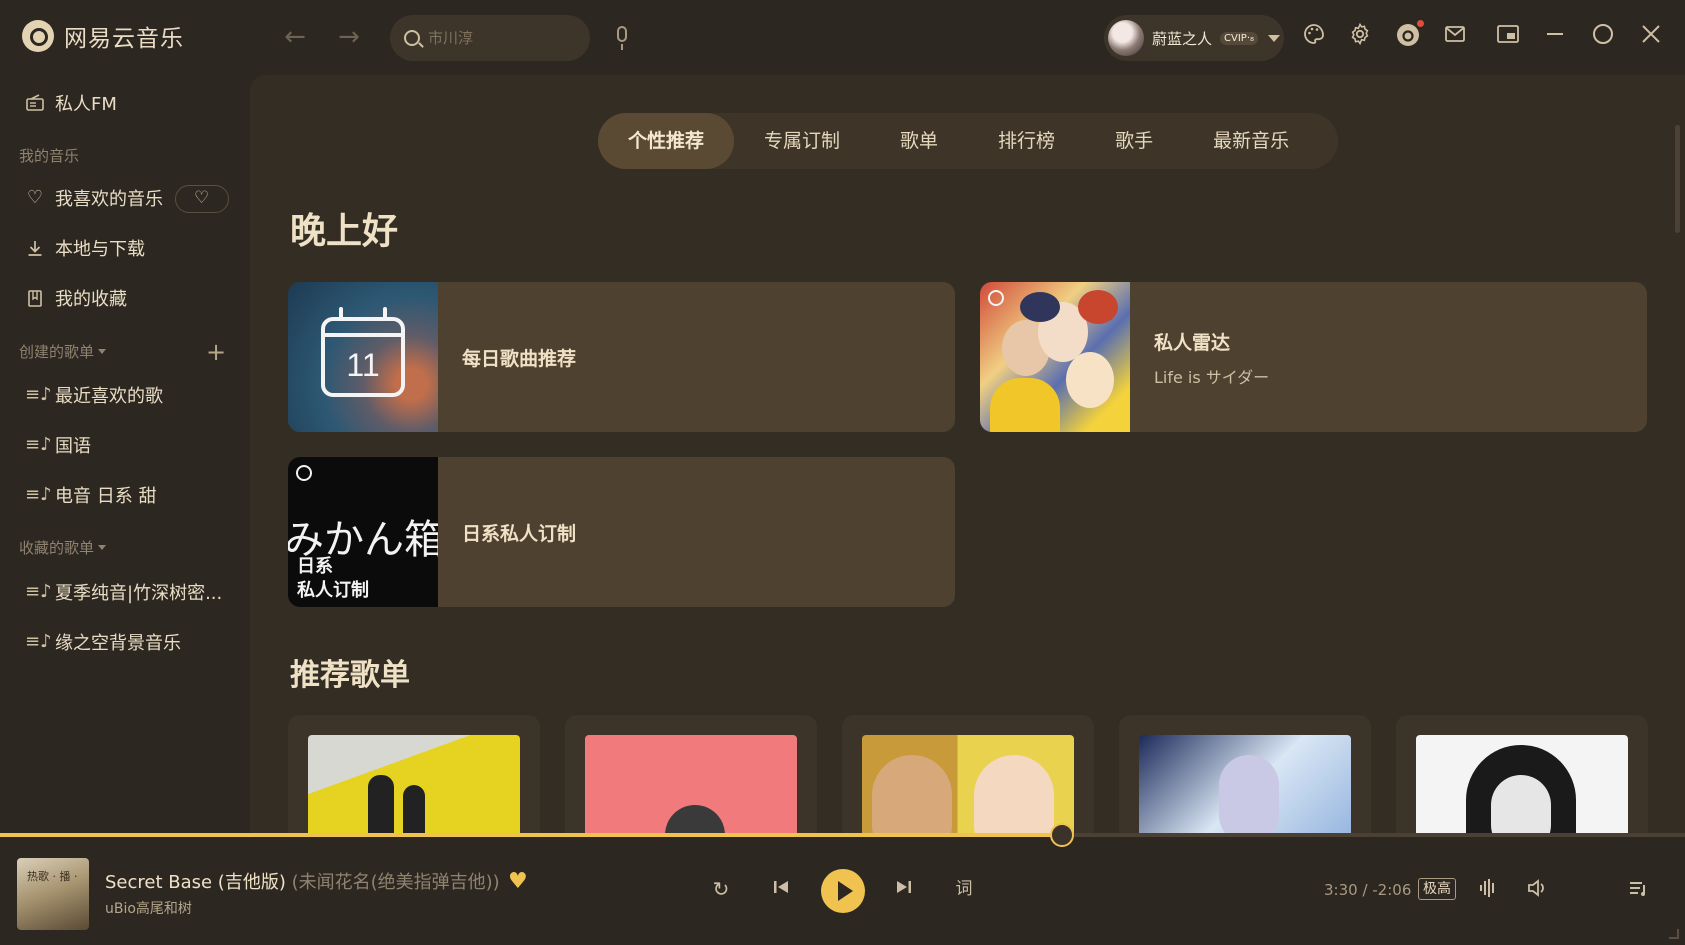 The image size is (1685, 945). I want to click on lyrics-button: 词, so click(964, 889).